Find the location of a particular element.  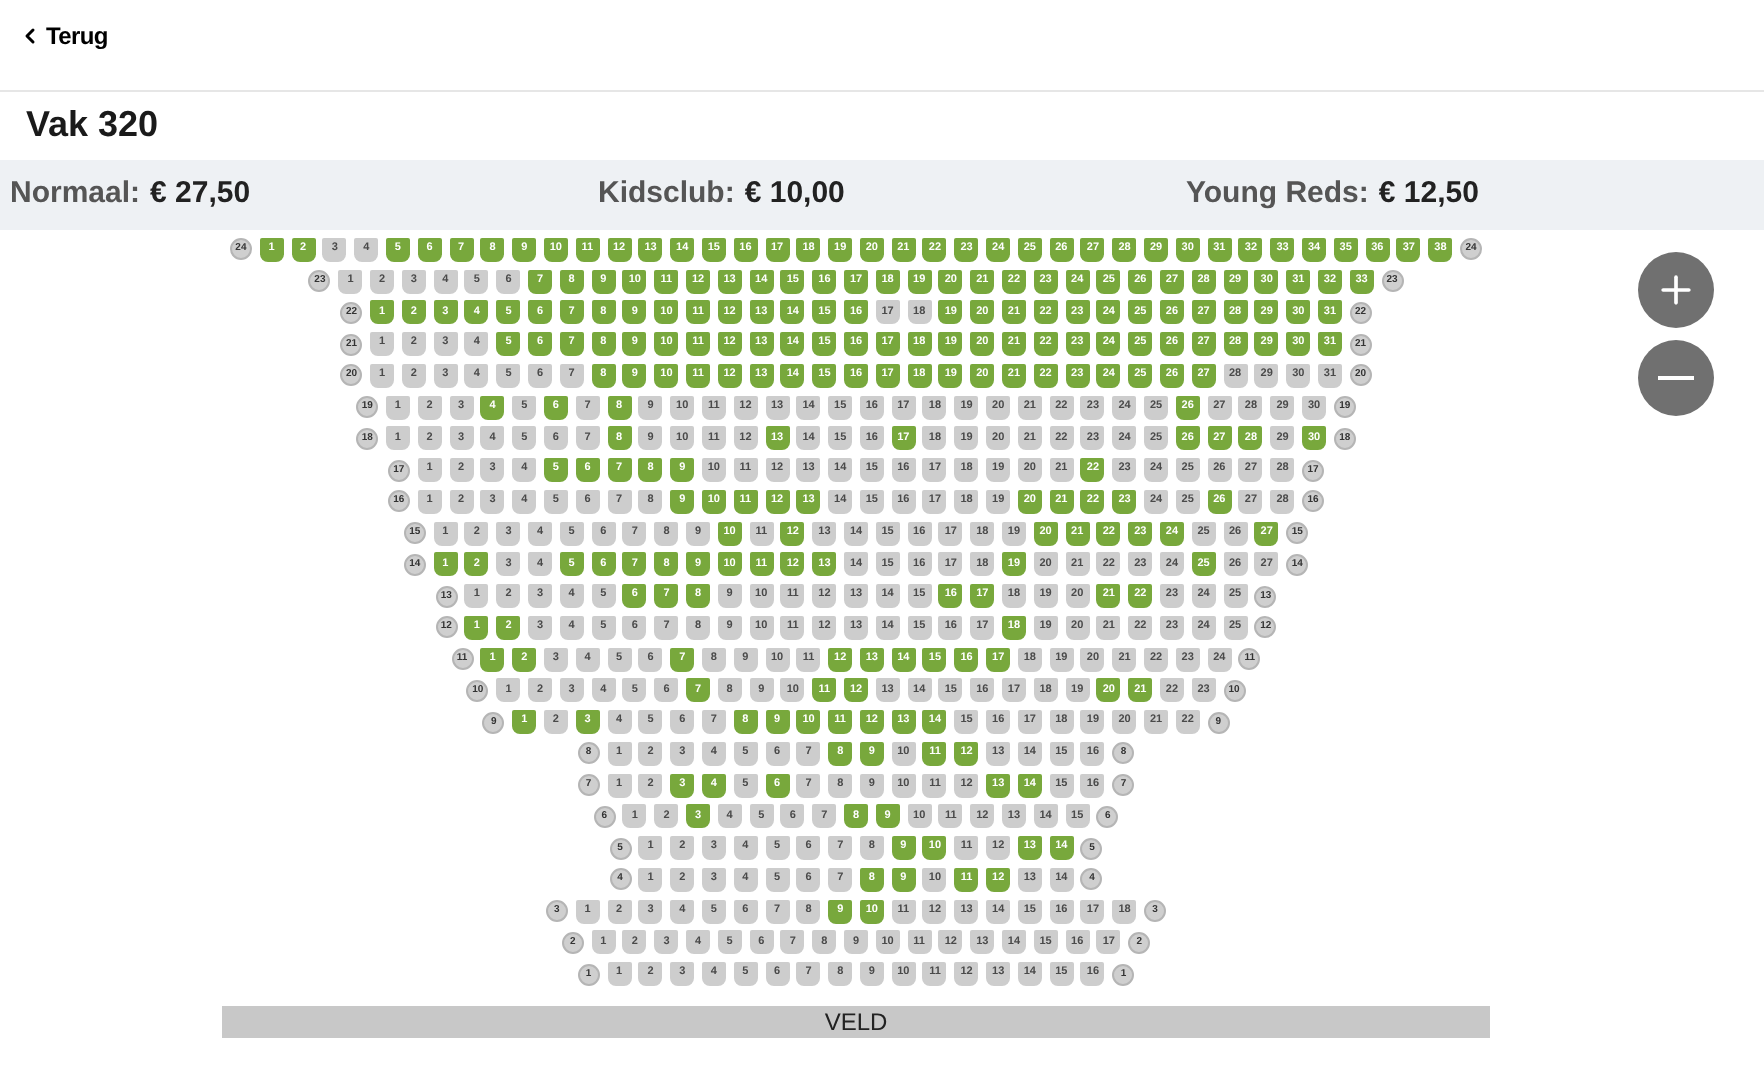

zoom-out-button is located at coordinates (1676, 378).